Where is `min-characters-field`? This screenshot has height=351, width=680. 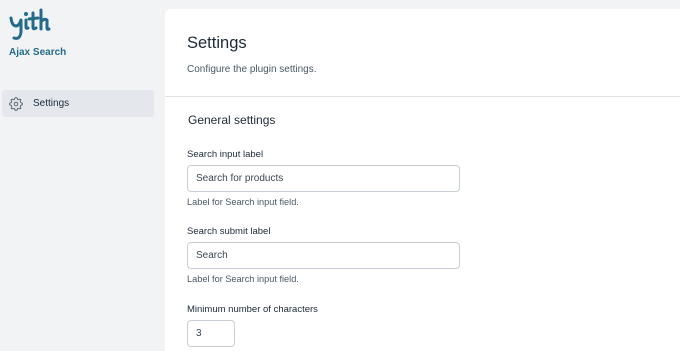
min-characters-field is located at coordinates (211, 333).